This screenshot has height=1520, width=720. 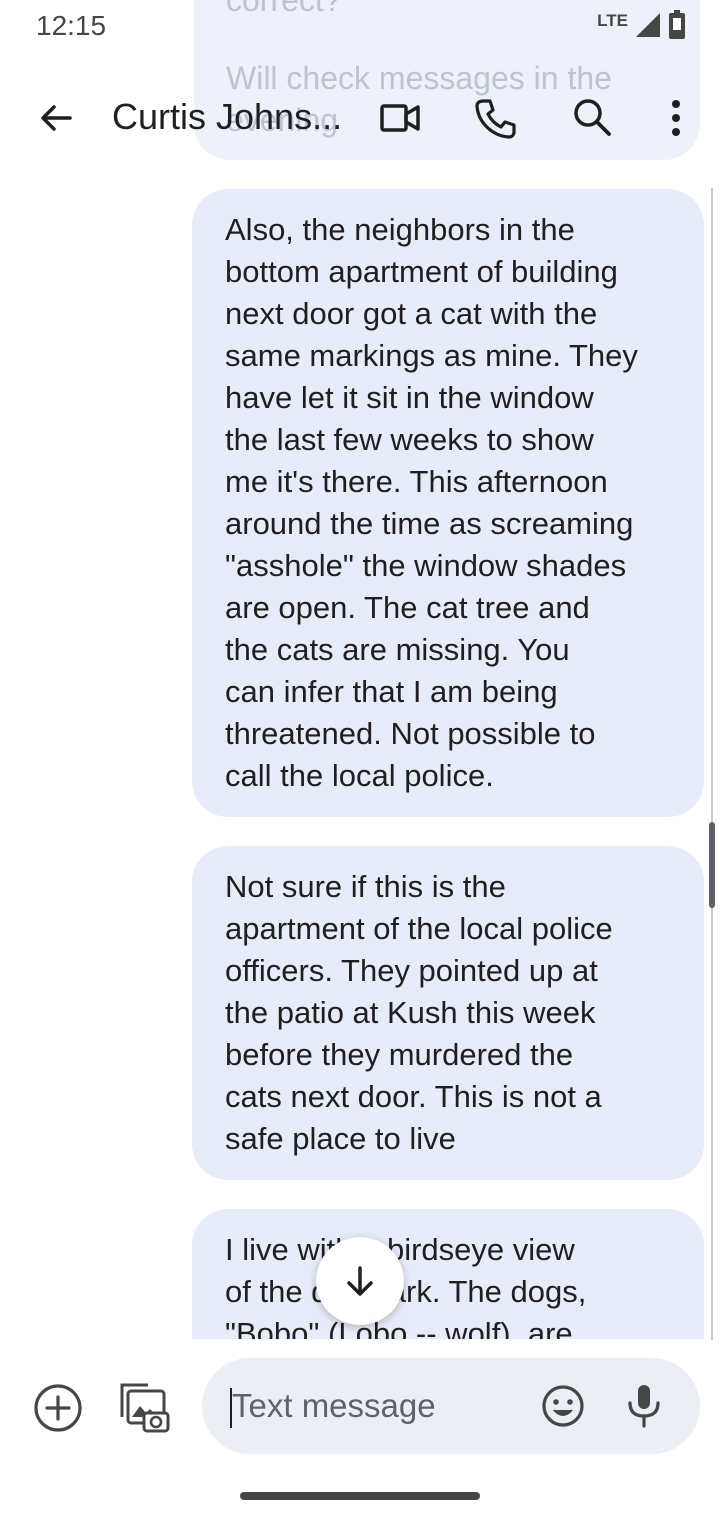 What do you see at coordinates (676, 118) in the screenshot?
I see `more-vert-icon` at bounding box center [676, 118].